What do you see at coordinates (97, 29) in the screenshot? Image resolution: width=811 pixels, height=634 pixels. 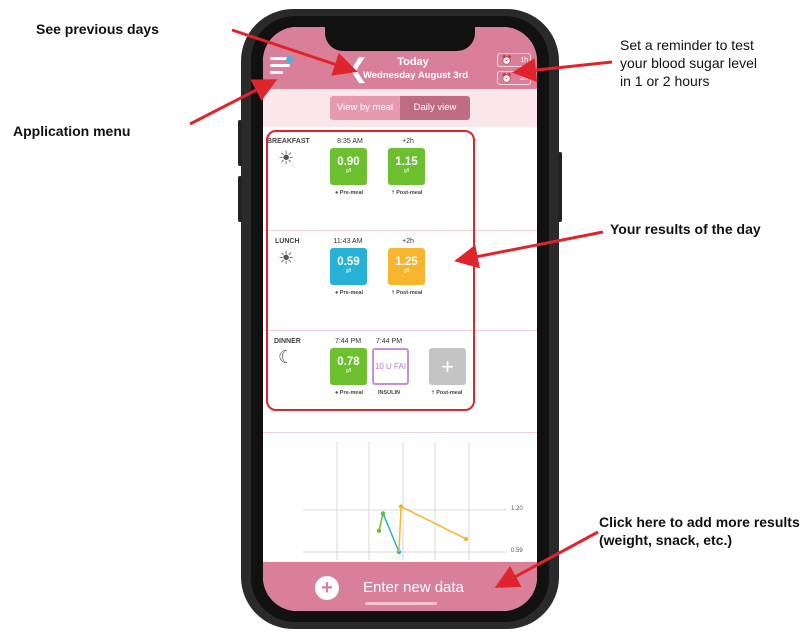 I see `callout-previous-days: See previous days` at bounding box center [97, 29].